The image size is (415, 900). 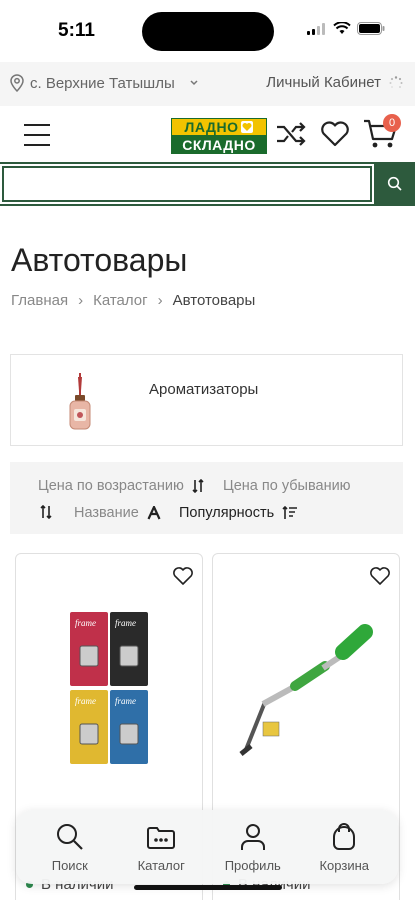 I want to click on tab-search-label: Поиск, so click(x=69, y=865).